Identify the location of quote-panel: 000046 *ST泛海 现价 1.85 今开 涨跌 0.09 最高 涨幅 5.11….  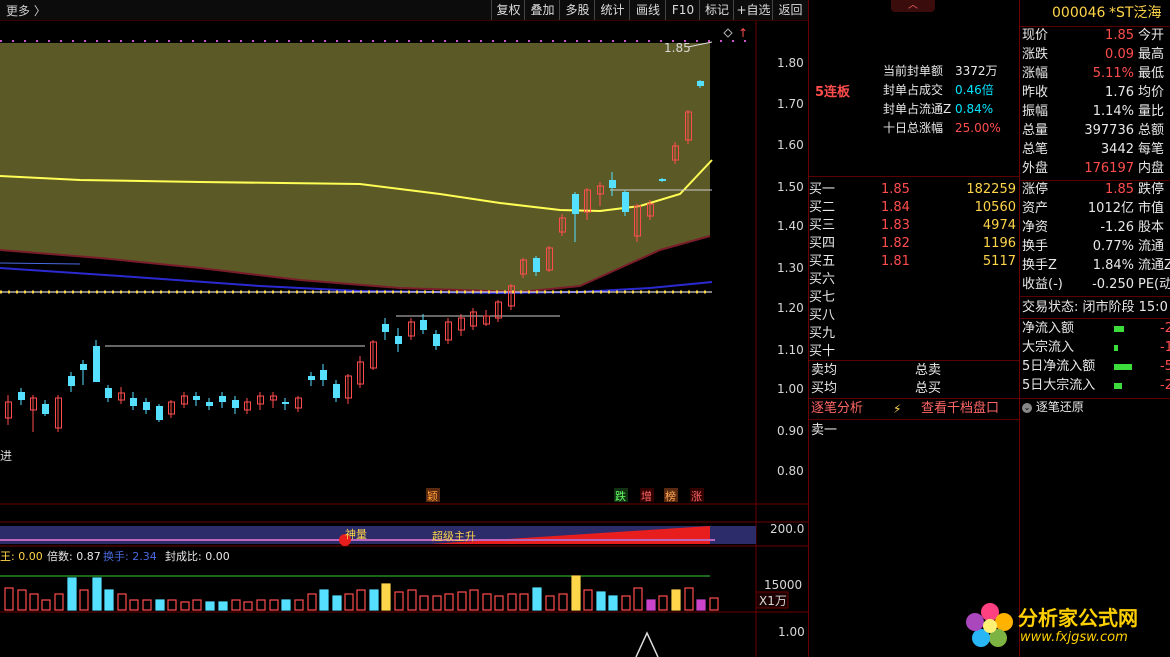
(1094, 328).